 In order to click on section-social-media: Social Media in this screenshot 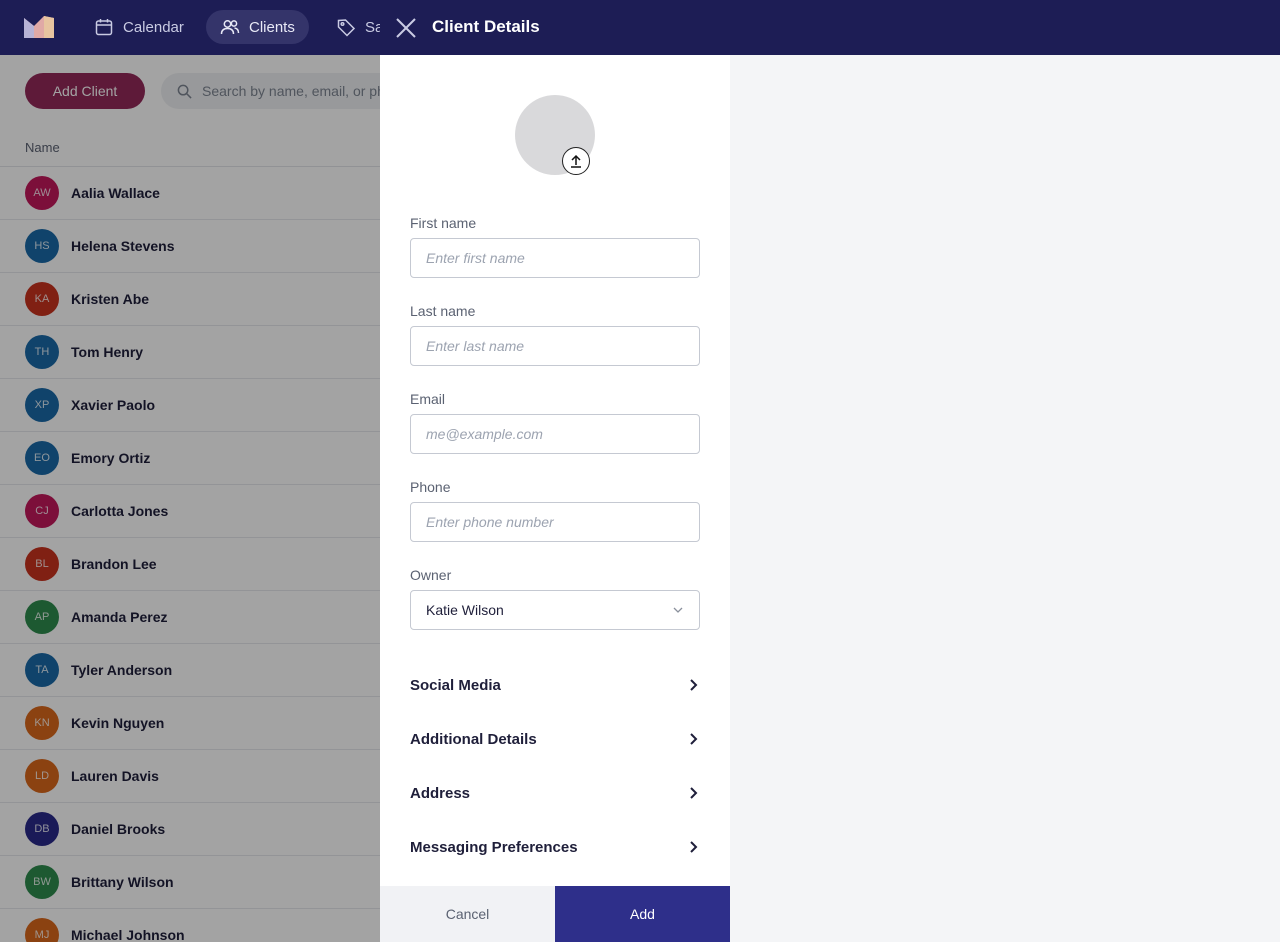, I will do `click(555, 685)`.